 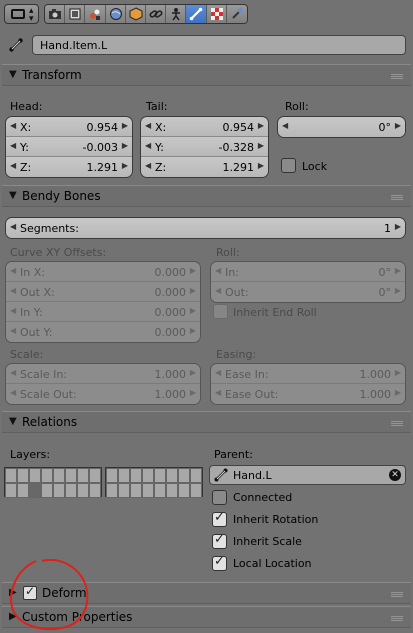 What do you see at coordinates (308, 292) in the screenshot?
I see `roll-out-field: ◀ Out: 0° ▶` at bounding box center [308, 292].